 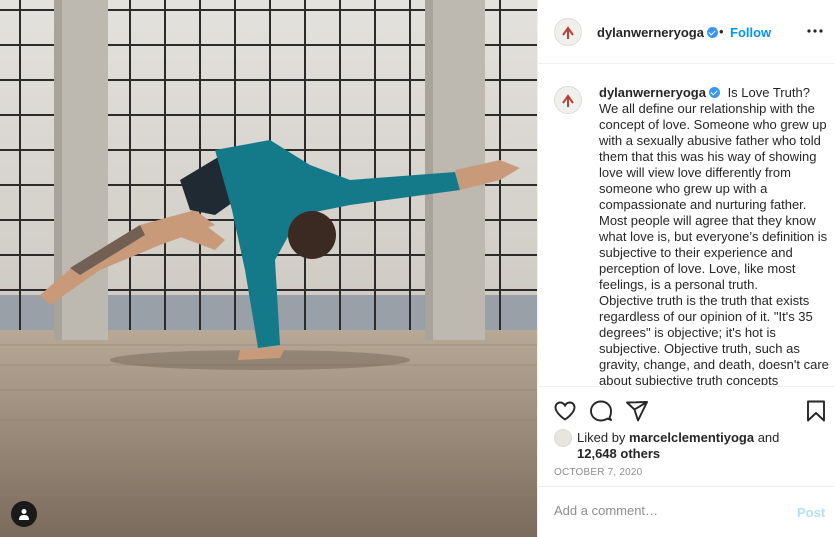 I want to click on post-comment-button: Post, so click(x=811, y=512).